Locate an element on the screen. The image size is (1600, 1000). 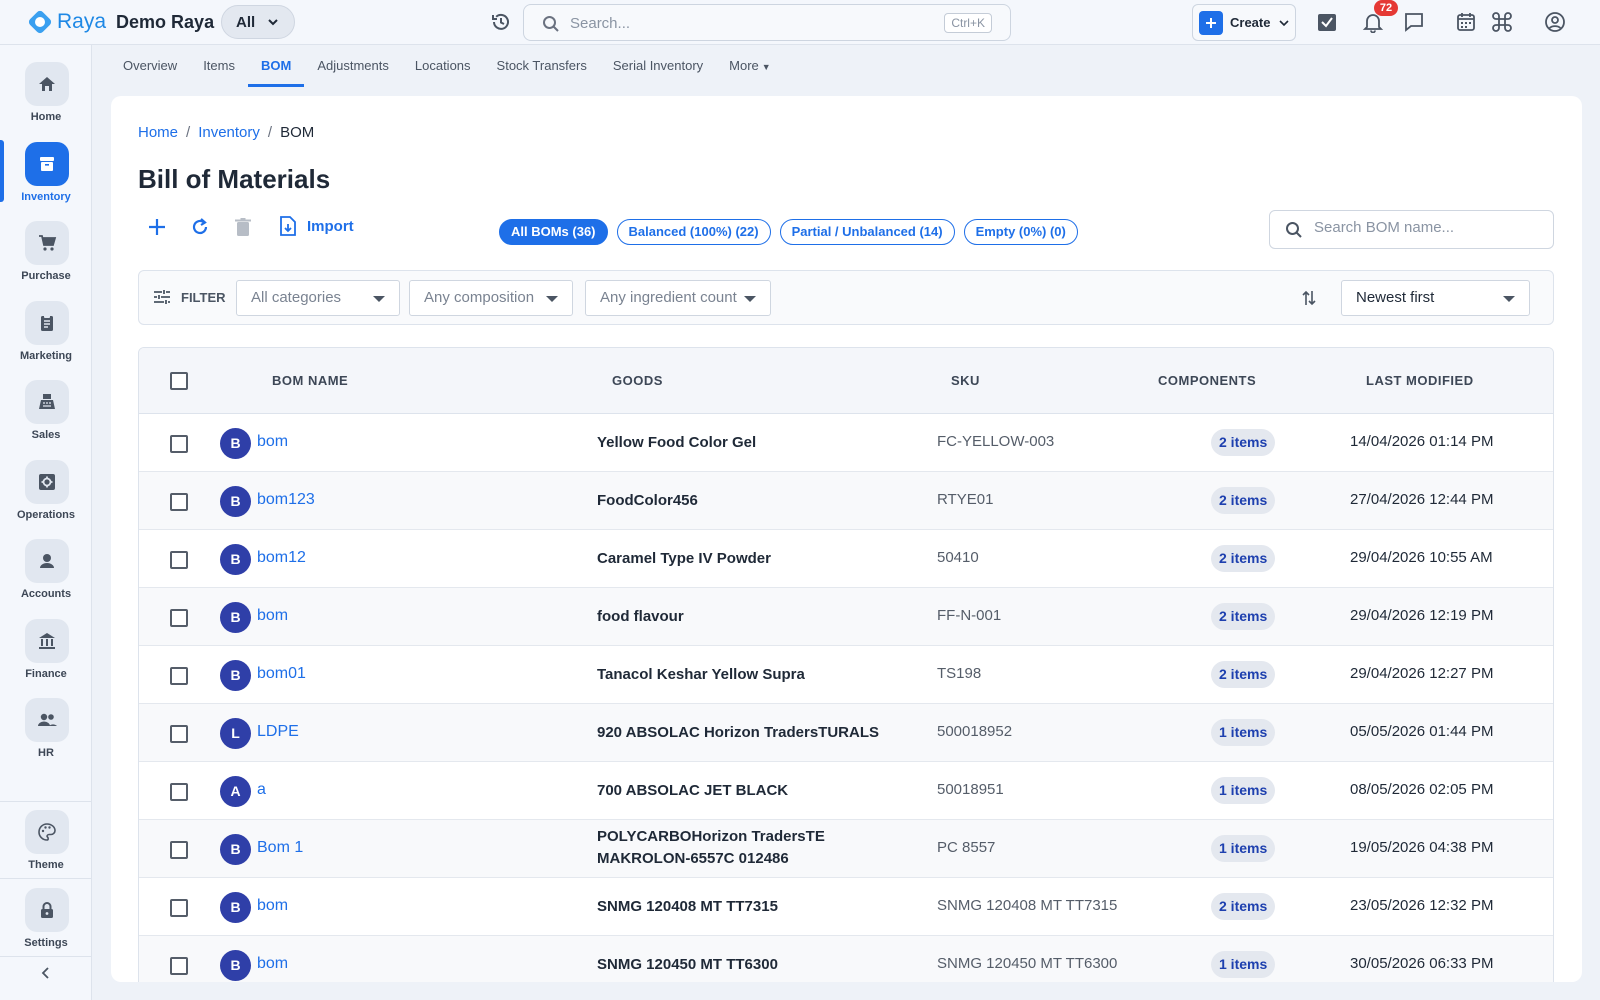
tab-items: Items is located at coordinates (219, 66).